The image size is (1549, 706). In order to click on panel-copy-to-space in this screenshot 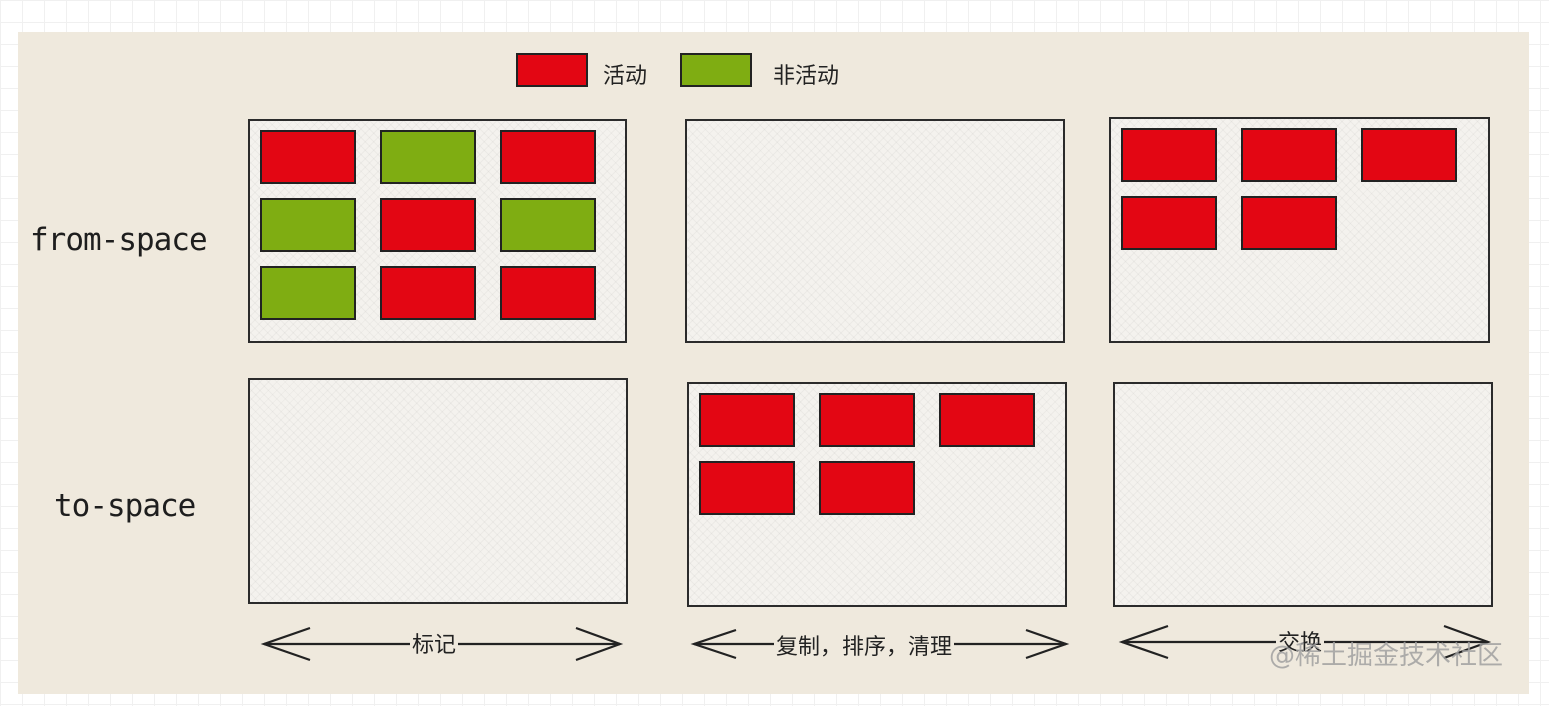, I will do `click(877, 494)`.